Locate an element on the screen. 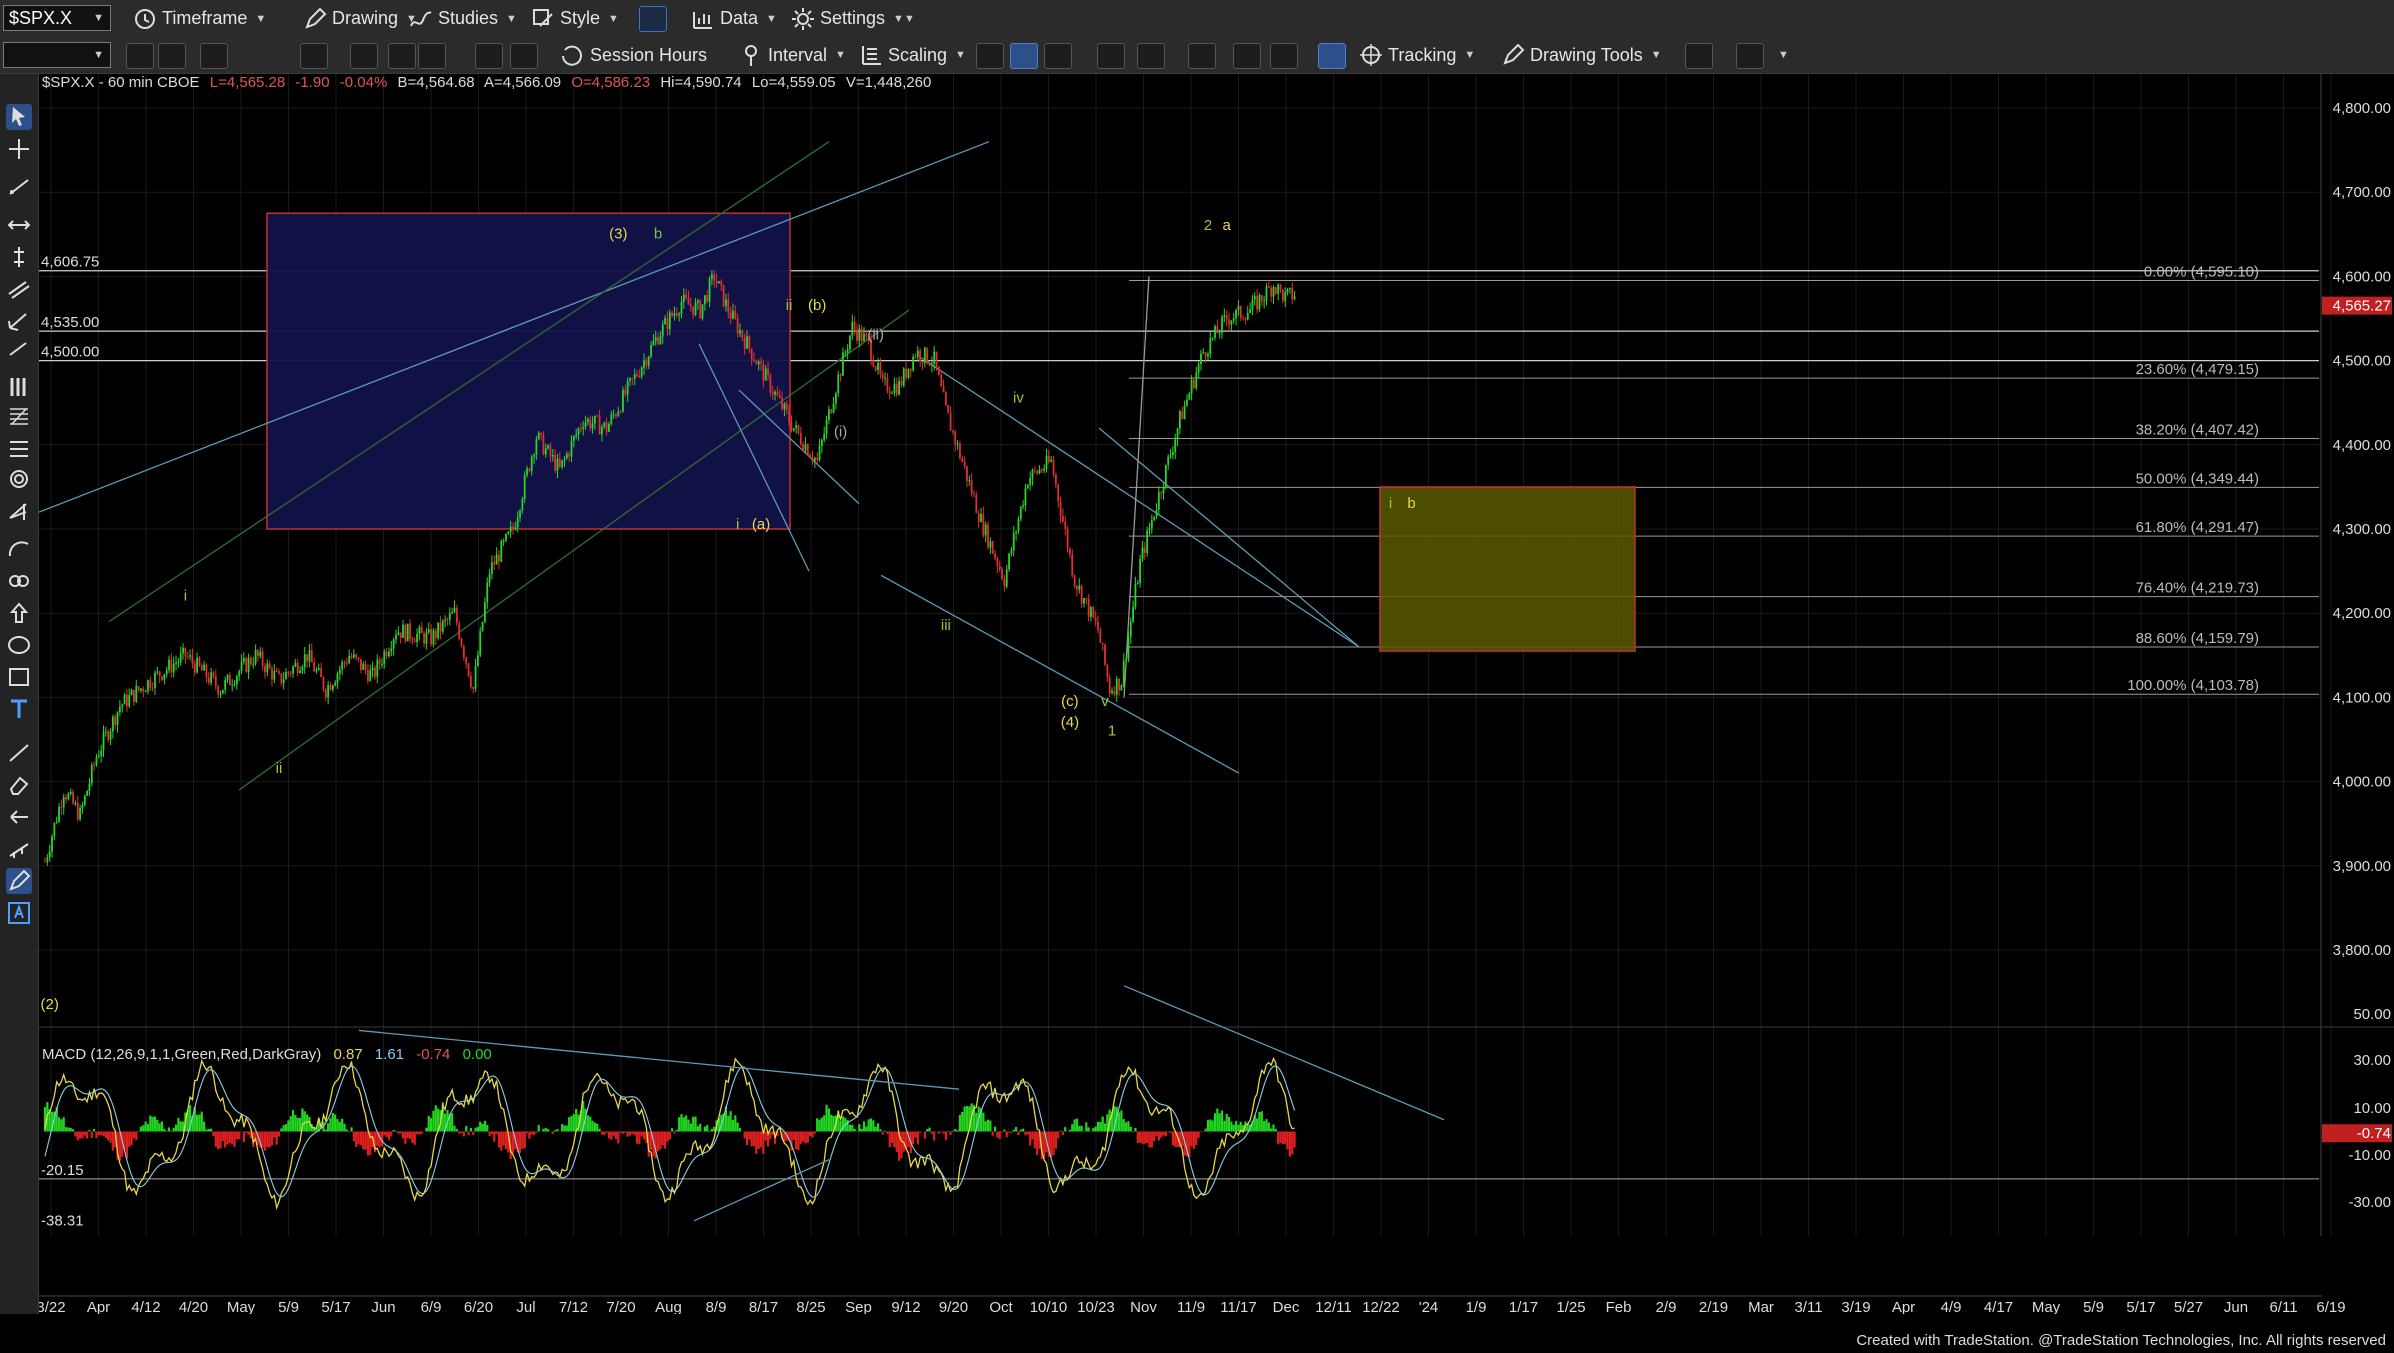 This screenshot has height=1353, width=2394. vertical-line-icon is located at coordinates (19, 257).